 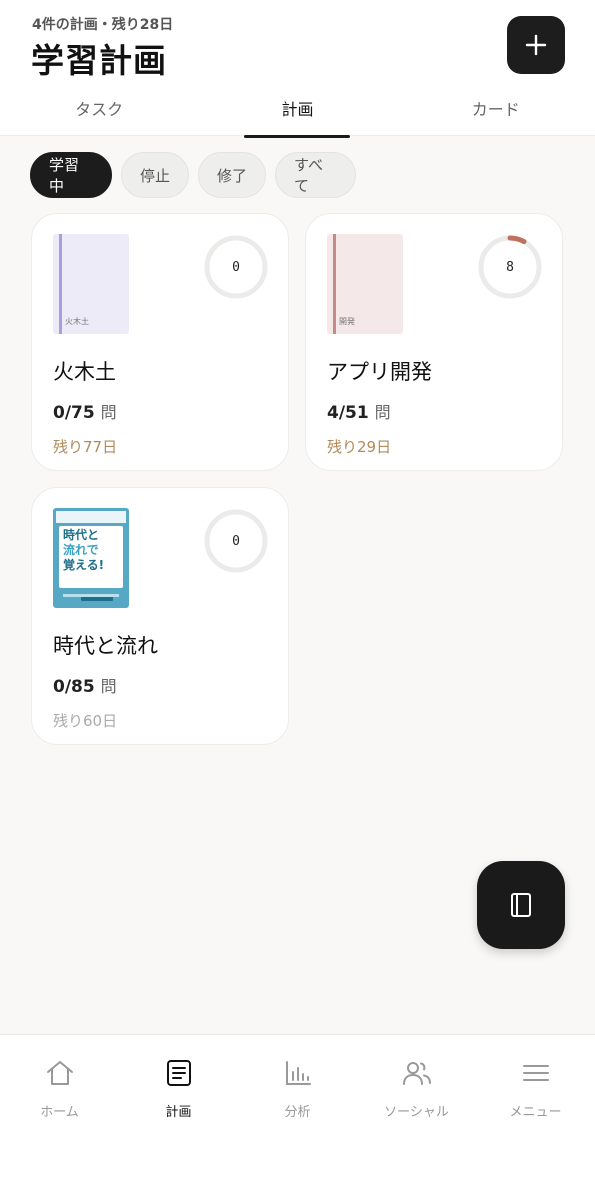 I want to click on remaining-days: 残り77日, so click(x=85, y=447).